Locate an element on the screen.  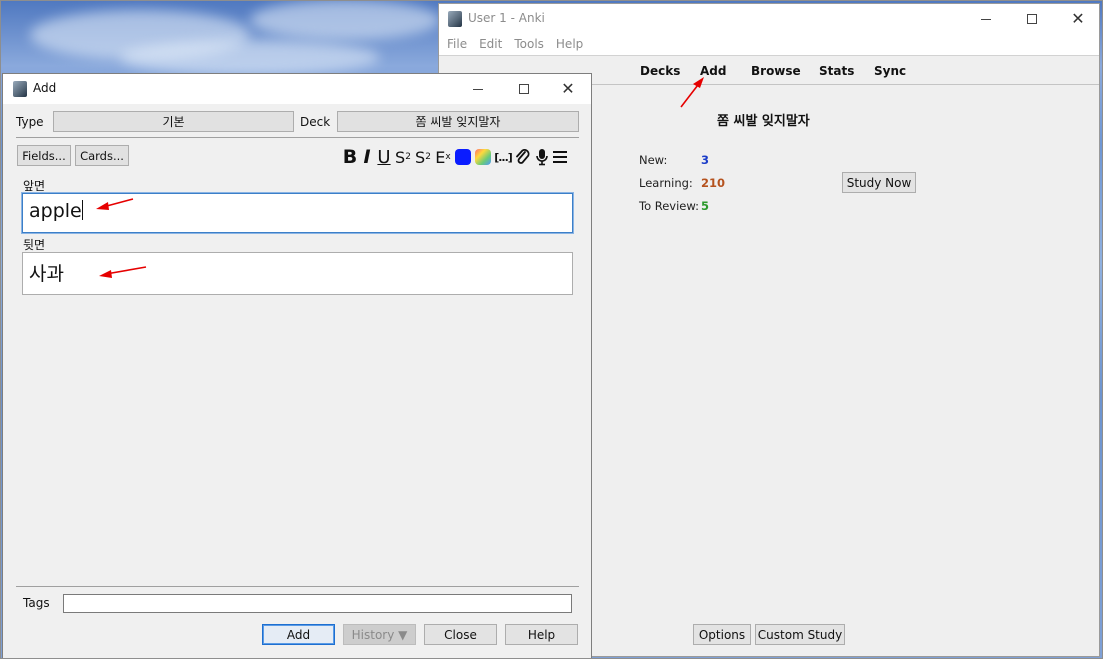
close-window-button: ✕ is located at coordinates (1078, 19).